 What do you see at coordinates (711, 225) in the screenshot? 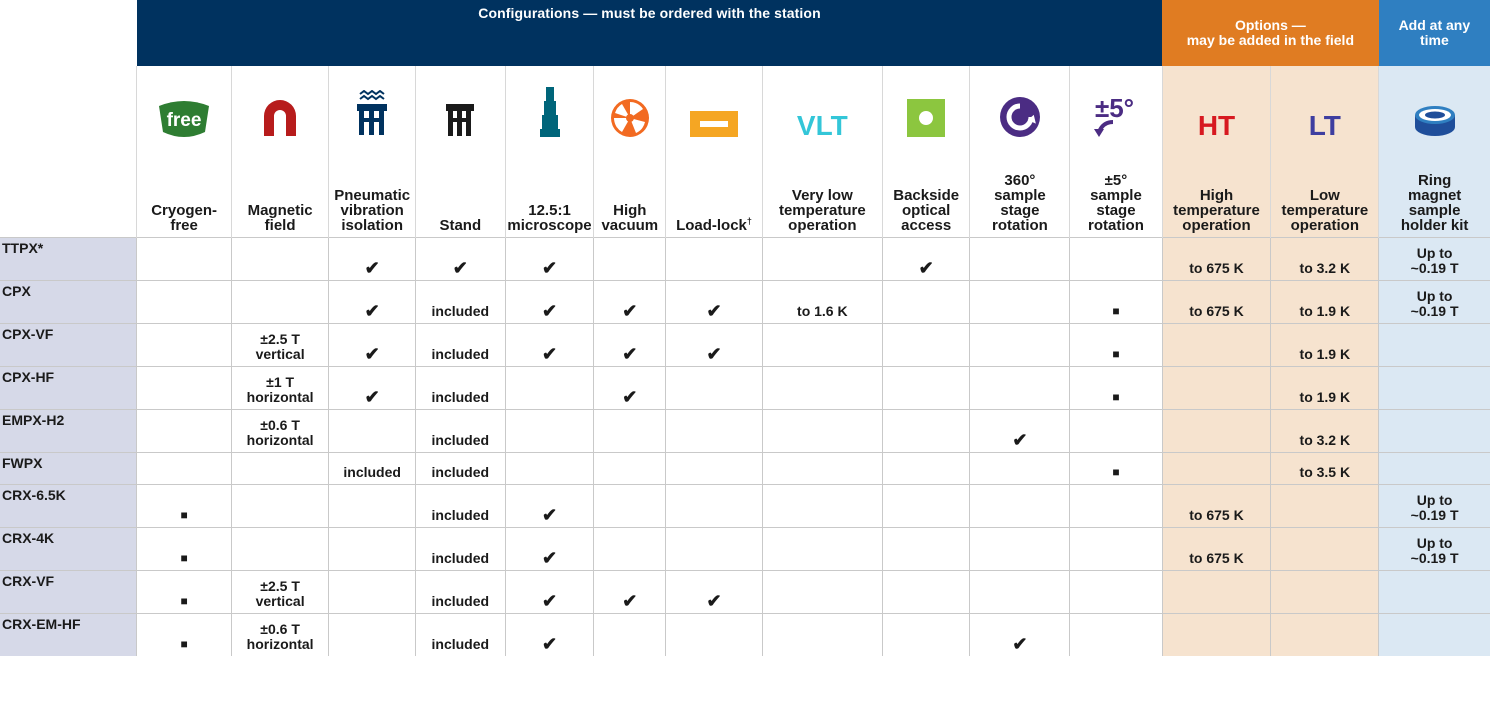
I see `text-line: Load-lock` at bounding box center [711, 225].